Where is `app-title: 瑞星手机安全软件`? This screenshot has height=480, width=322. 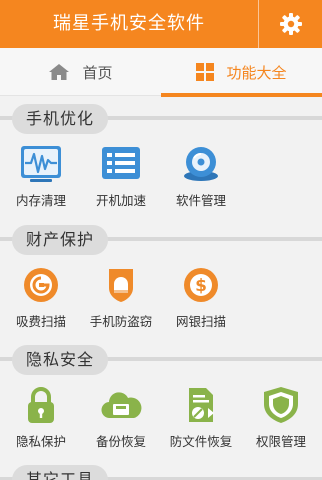
app-title: 瑞星手机安全软件 is located at coordinates (129, 23).